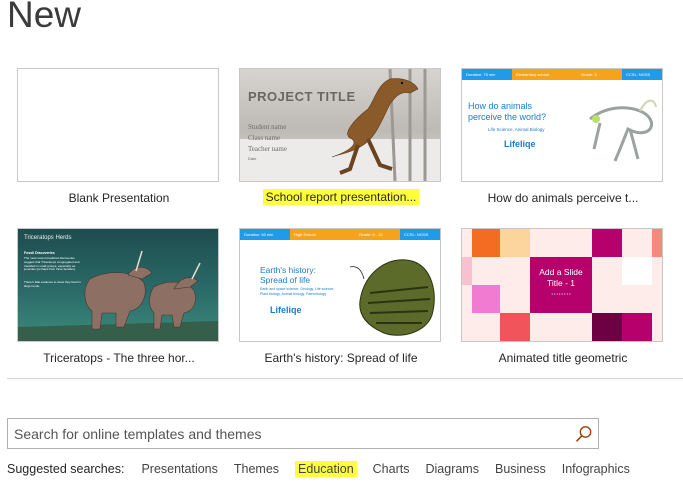  Describe the element at coordinates (392, 297) in the screenshot. I see `trilobite-image` at that location.